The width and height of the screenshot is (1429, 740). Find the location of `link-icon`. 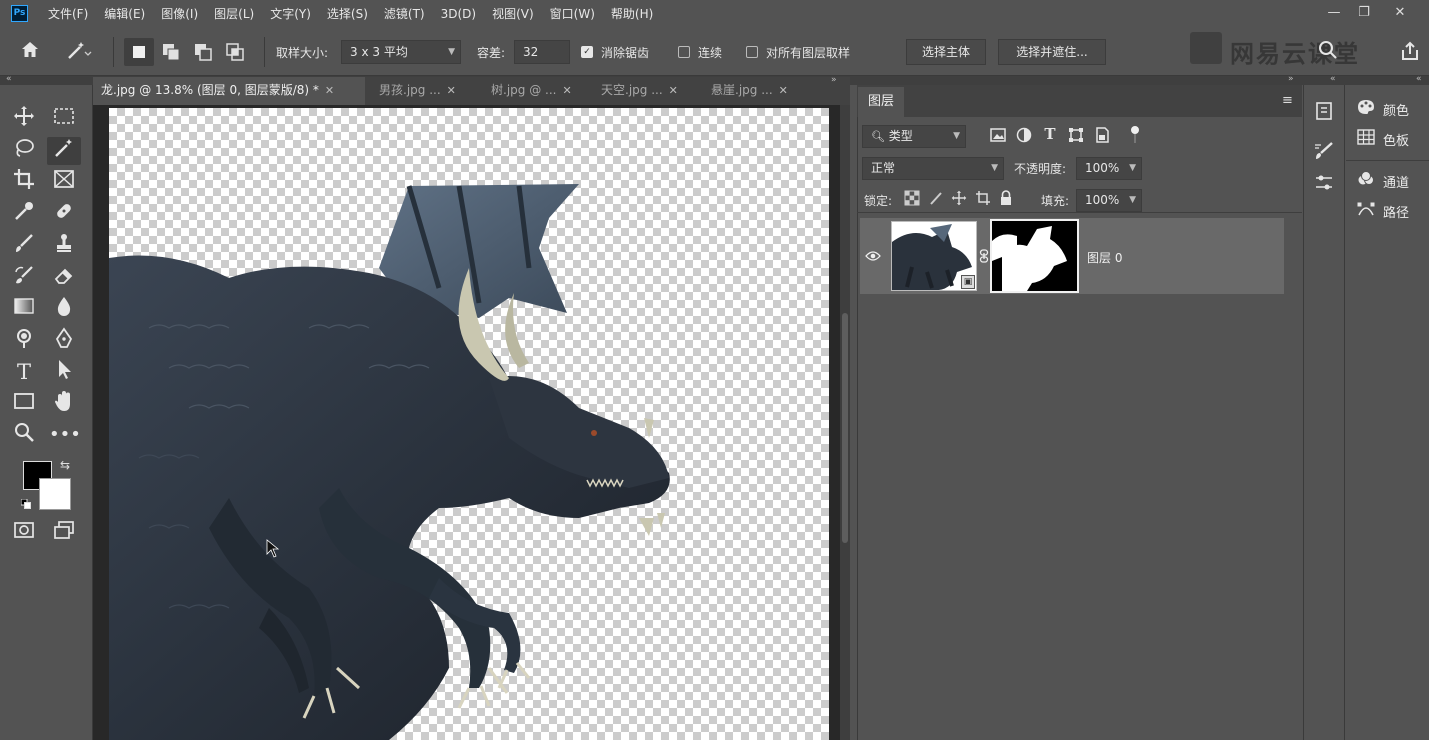

link-icon is located at coordinates (984, 256).